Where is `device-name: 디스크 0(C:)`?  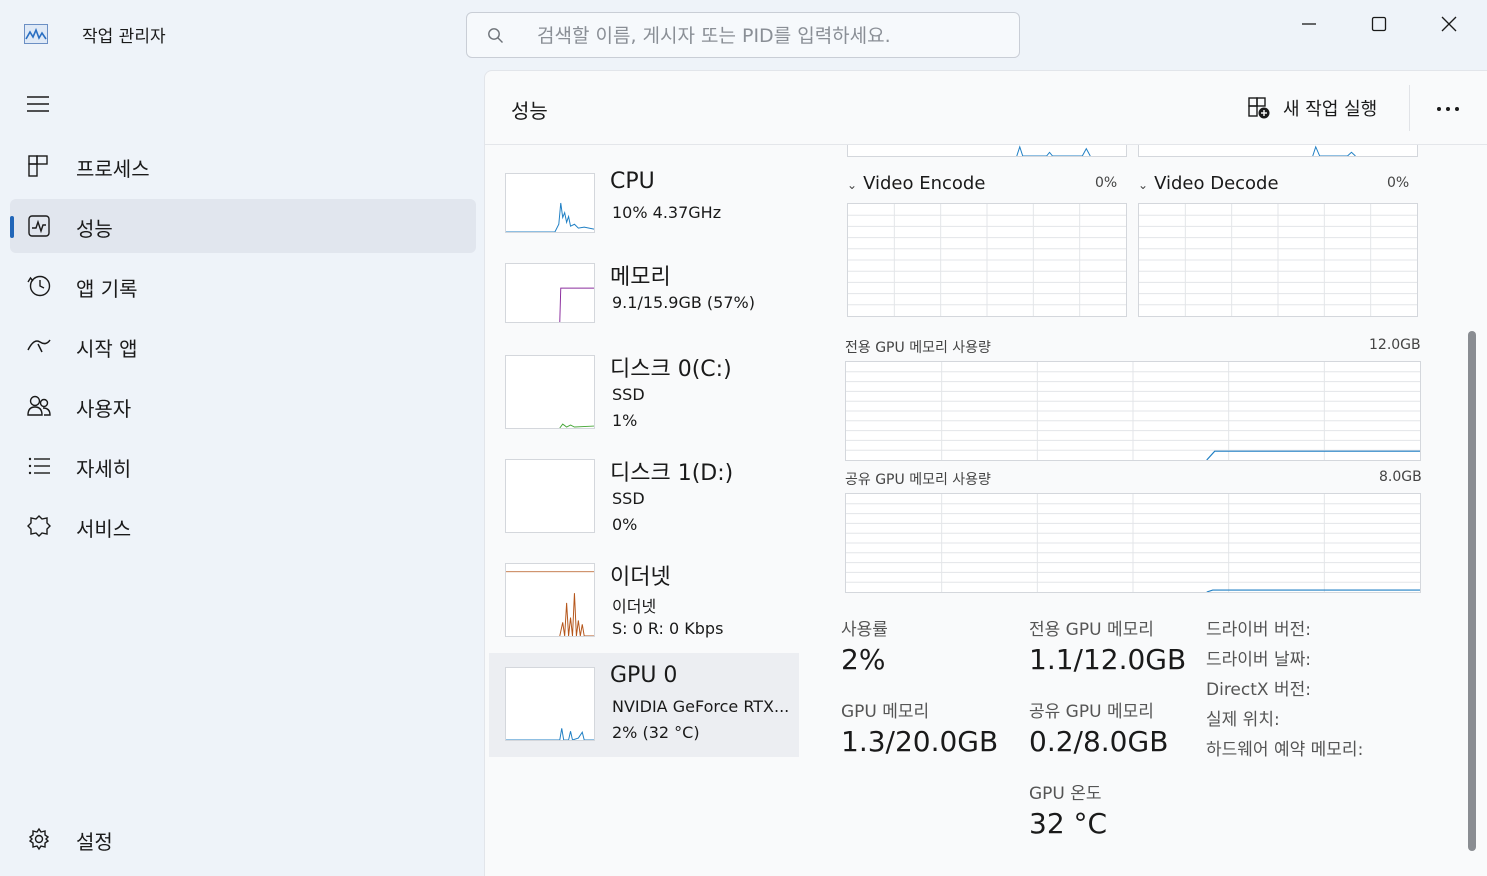 device-name: 디스크 0(C:) is located at coordinates (671, 369).